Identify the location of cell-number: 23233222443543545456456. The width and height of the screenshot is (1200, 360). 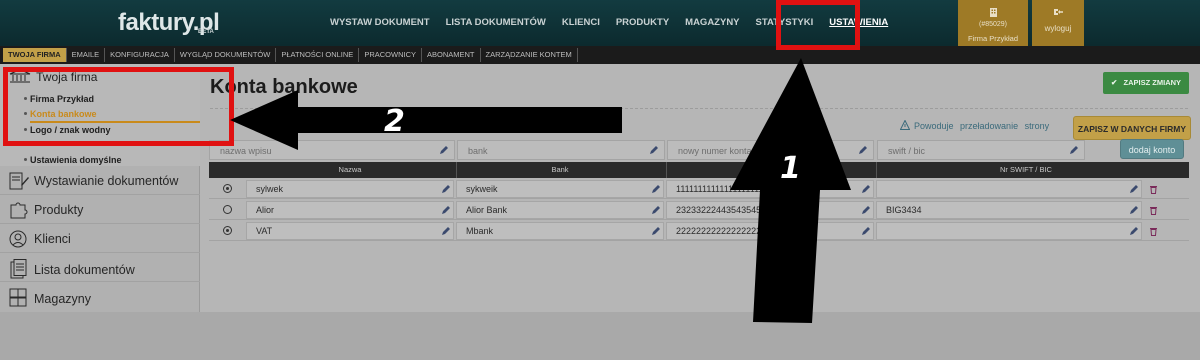
(734, 210).